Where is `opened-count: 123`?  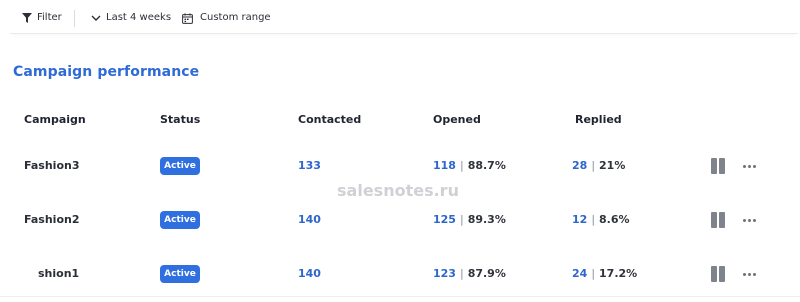
opened-count: 123 is located at coordinates (444, 273).